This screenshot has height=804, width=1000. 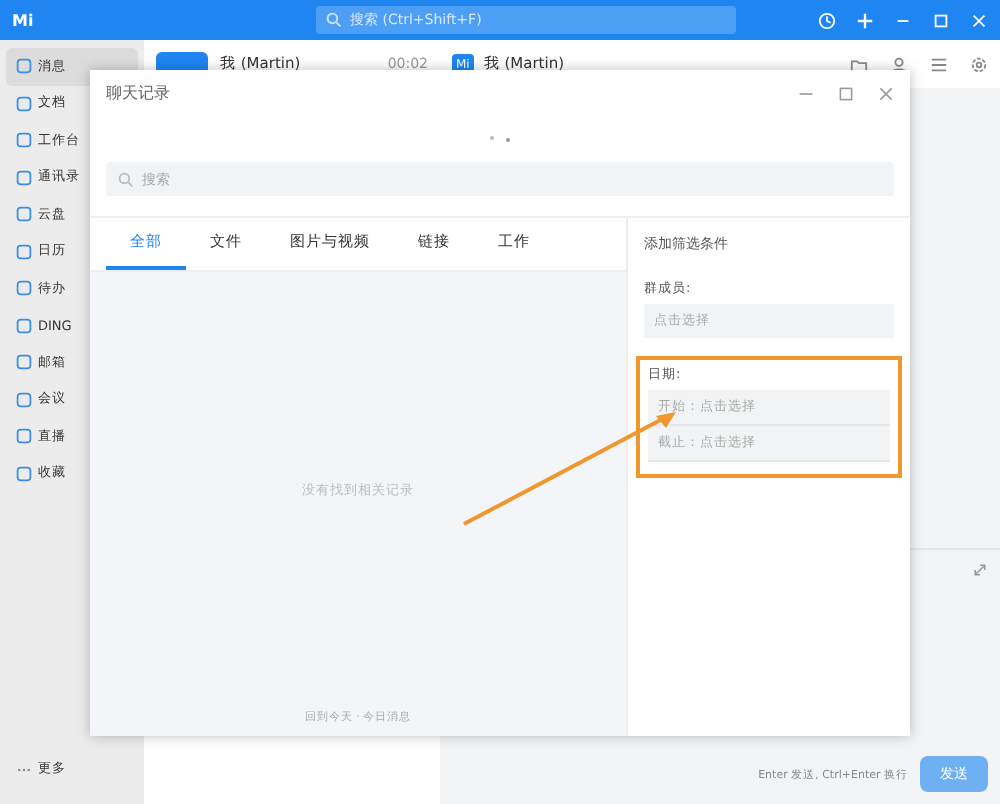 What do you see at coordinates (979, 64) in the screenshot?
I see `settings-icon` at bounding box center [979, 64].